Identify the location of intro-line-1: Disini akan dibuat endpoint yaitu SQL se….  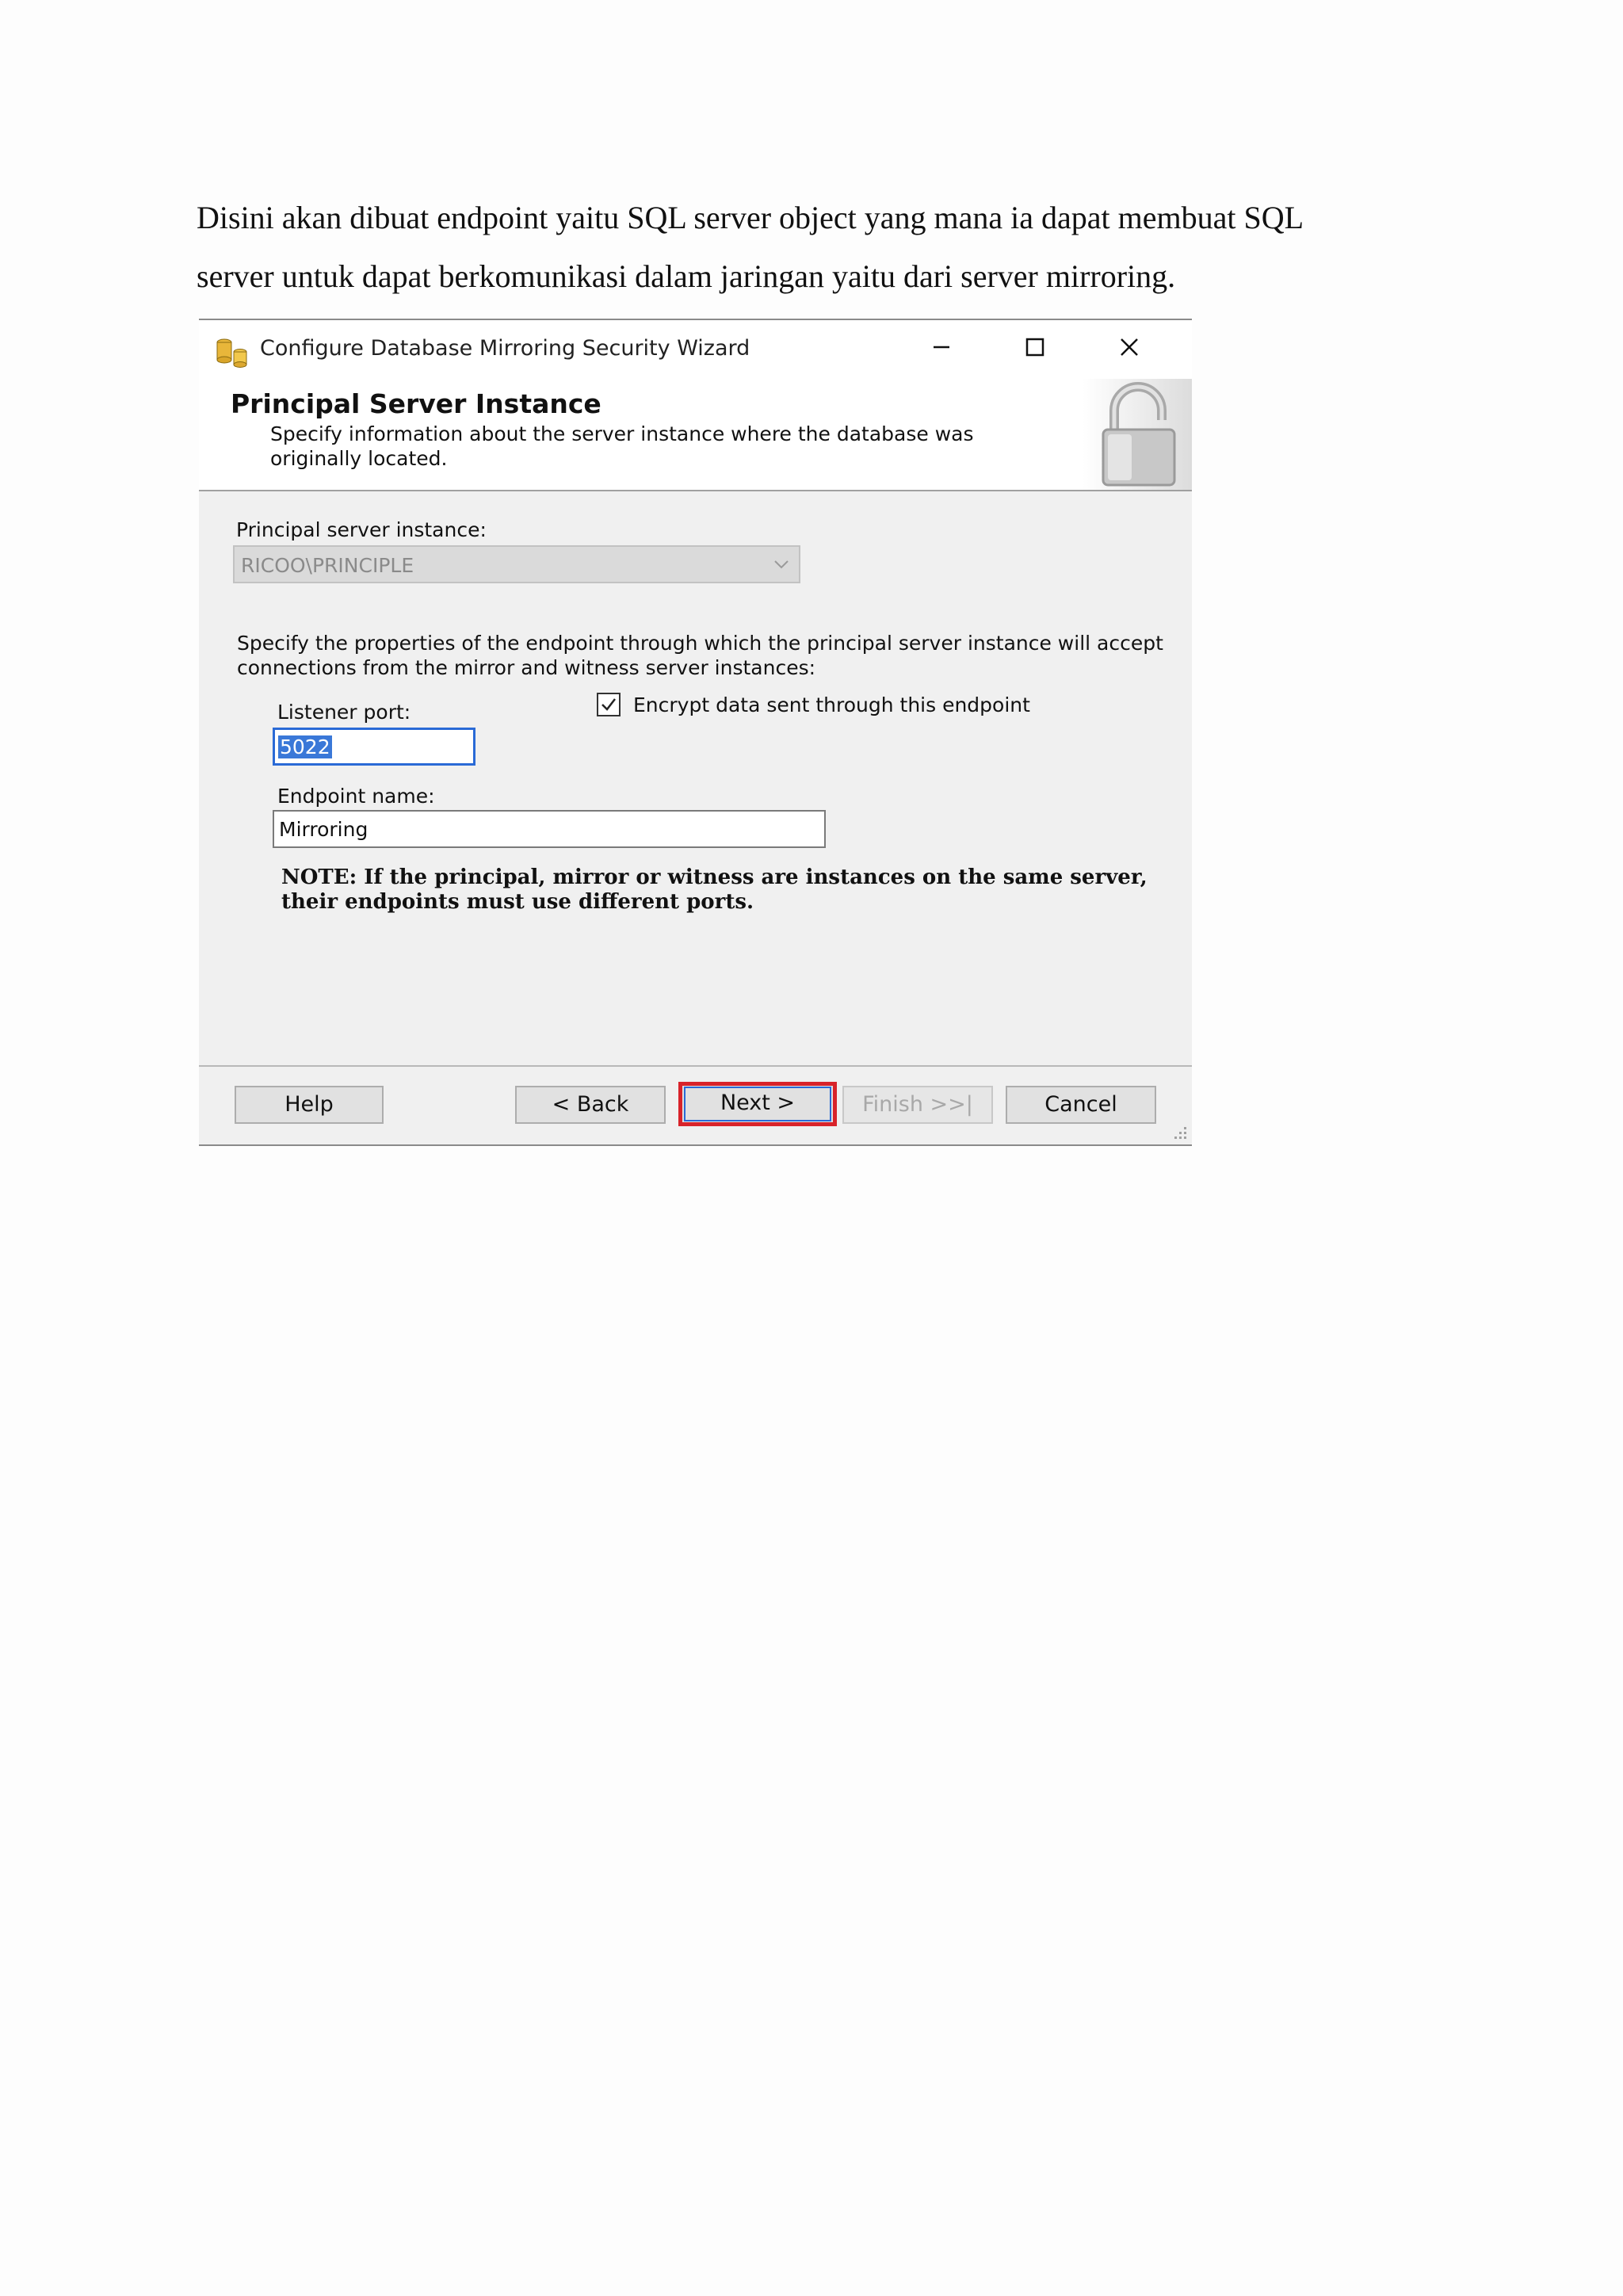
(751, 217).